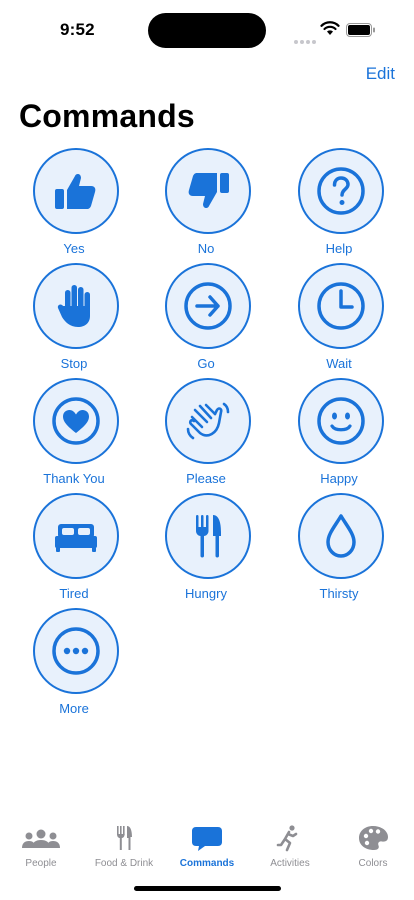  What do you see at coordinates (380, 74) in the screenshot?
I see `edit-button: Edit` at bounding box center [380, 74].